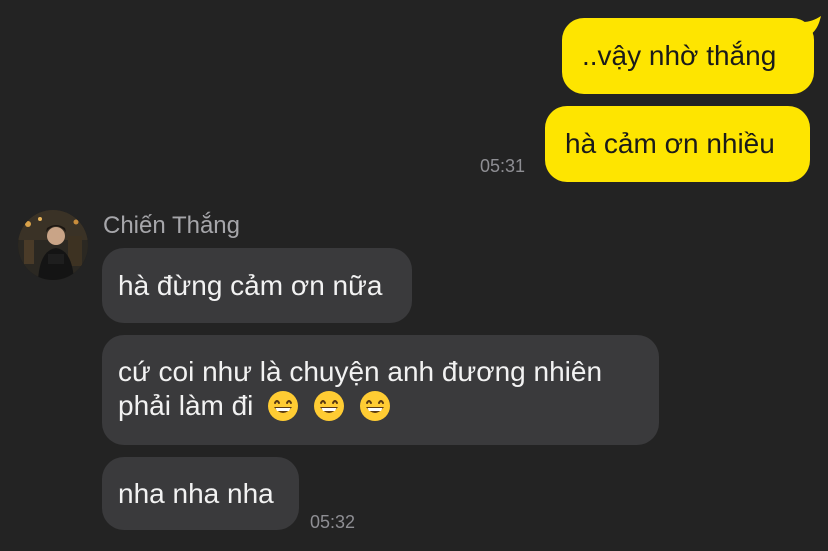 The image size is (828, 551). I want to click on message-text-line: cứ coi như là chuyện anh đương nhiên, so click(360, 371).